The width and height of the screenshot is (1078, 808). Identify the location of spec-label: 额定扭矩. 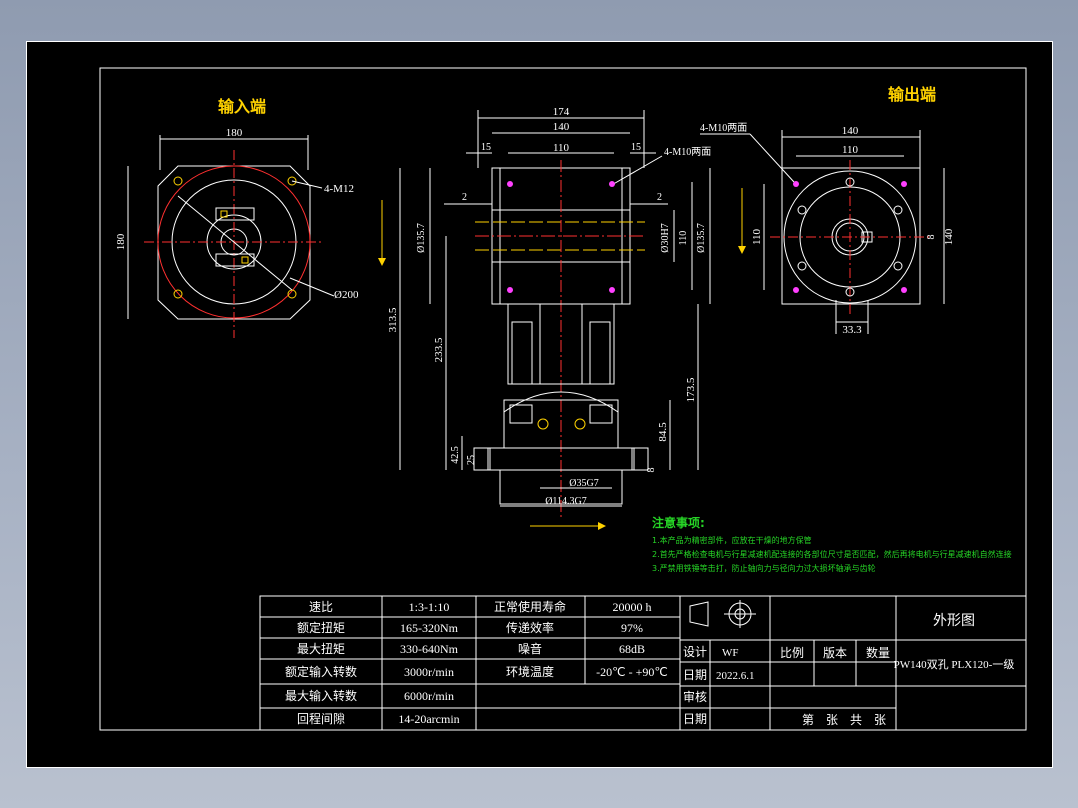
(321, 627).